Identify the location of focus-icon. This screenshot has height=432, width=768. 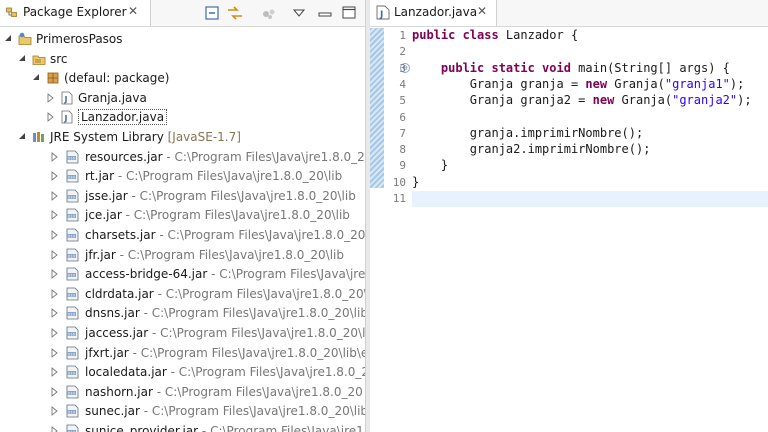
(269, 13).